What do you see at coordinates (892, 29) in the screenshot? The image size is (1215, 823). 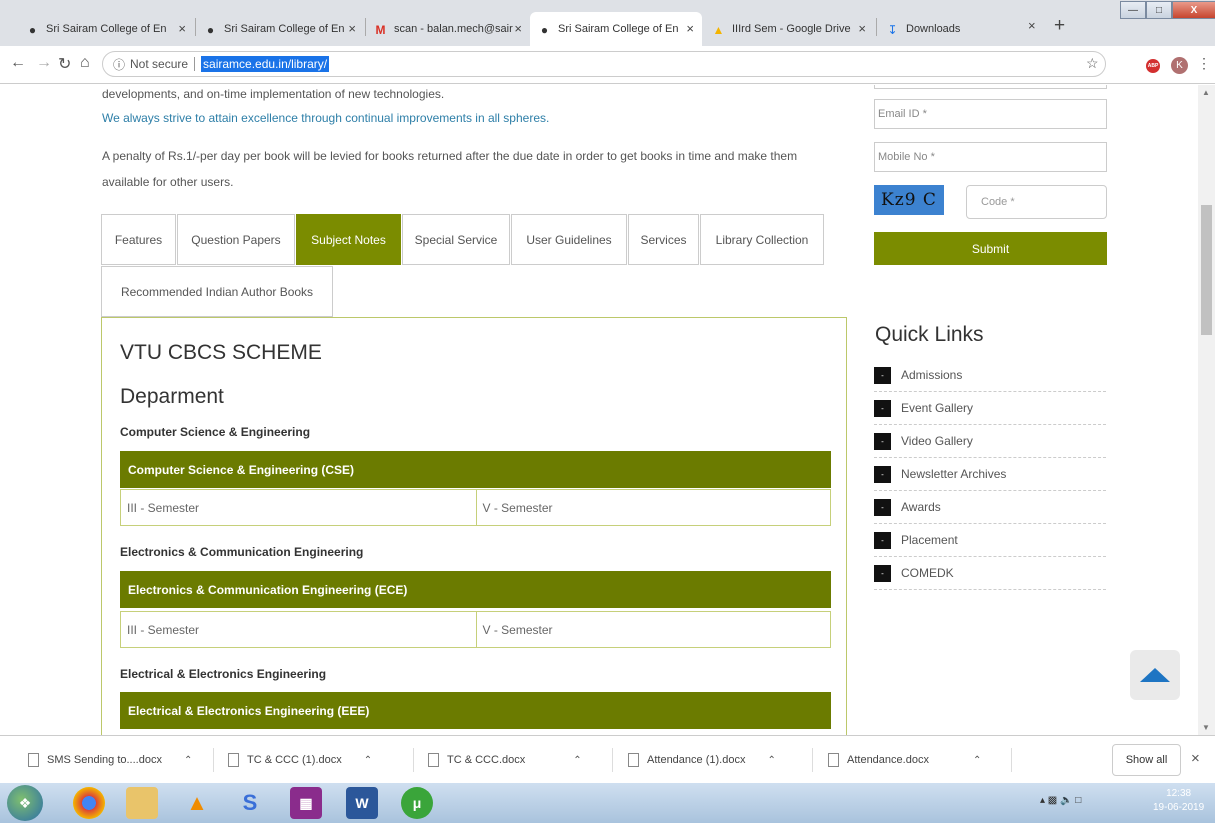 I see `download-icon: ↧` at bounding box center [892, 29].